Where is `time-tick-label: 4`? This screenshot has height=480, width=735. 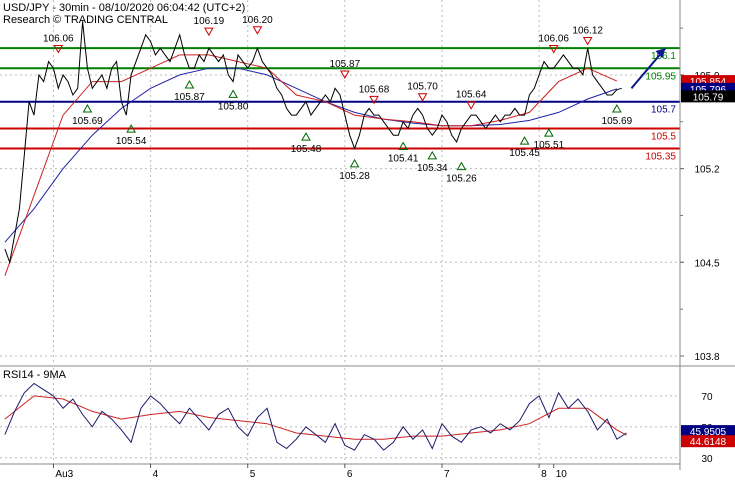 time-tick-label: 4 is located at coordinates (156, 474).